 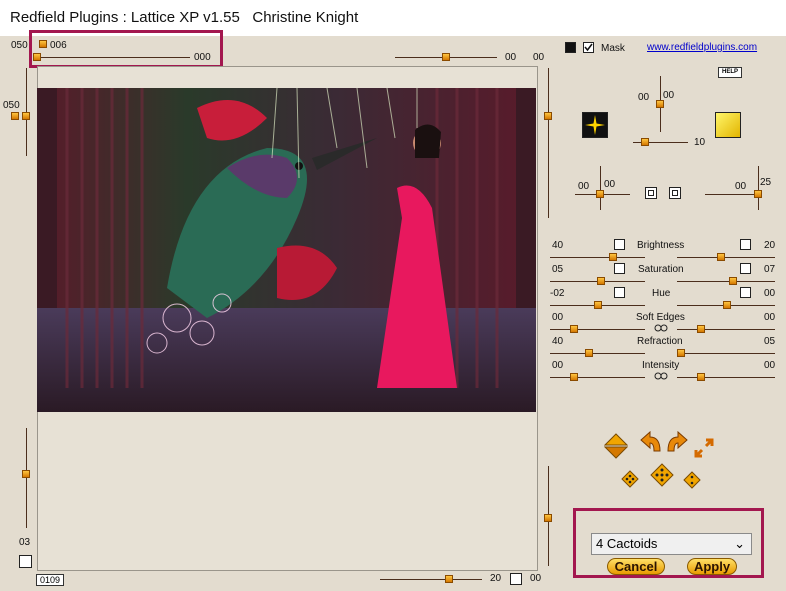 I want to click on check-icon, so click(x=588, y=47).